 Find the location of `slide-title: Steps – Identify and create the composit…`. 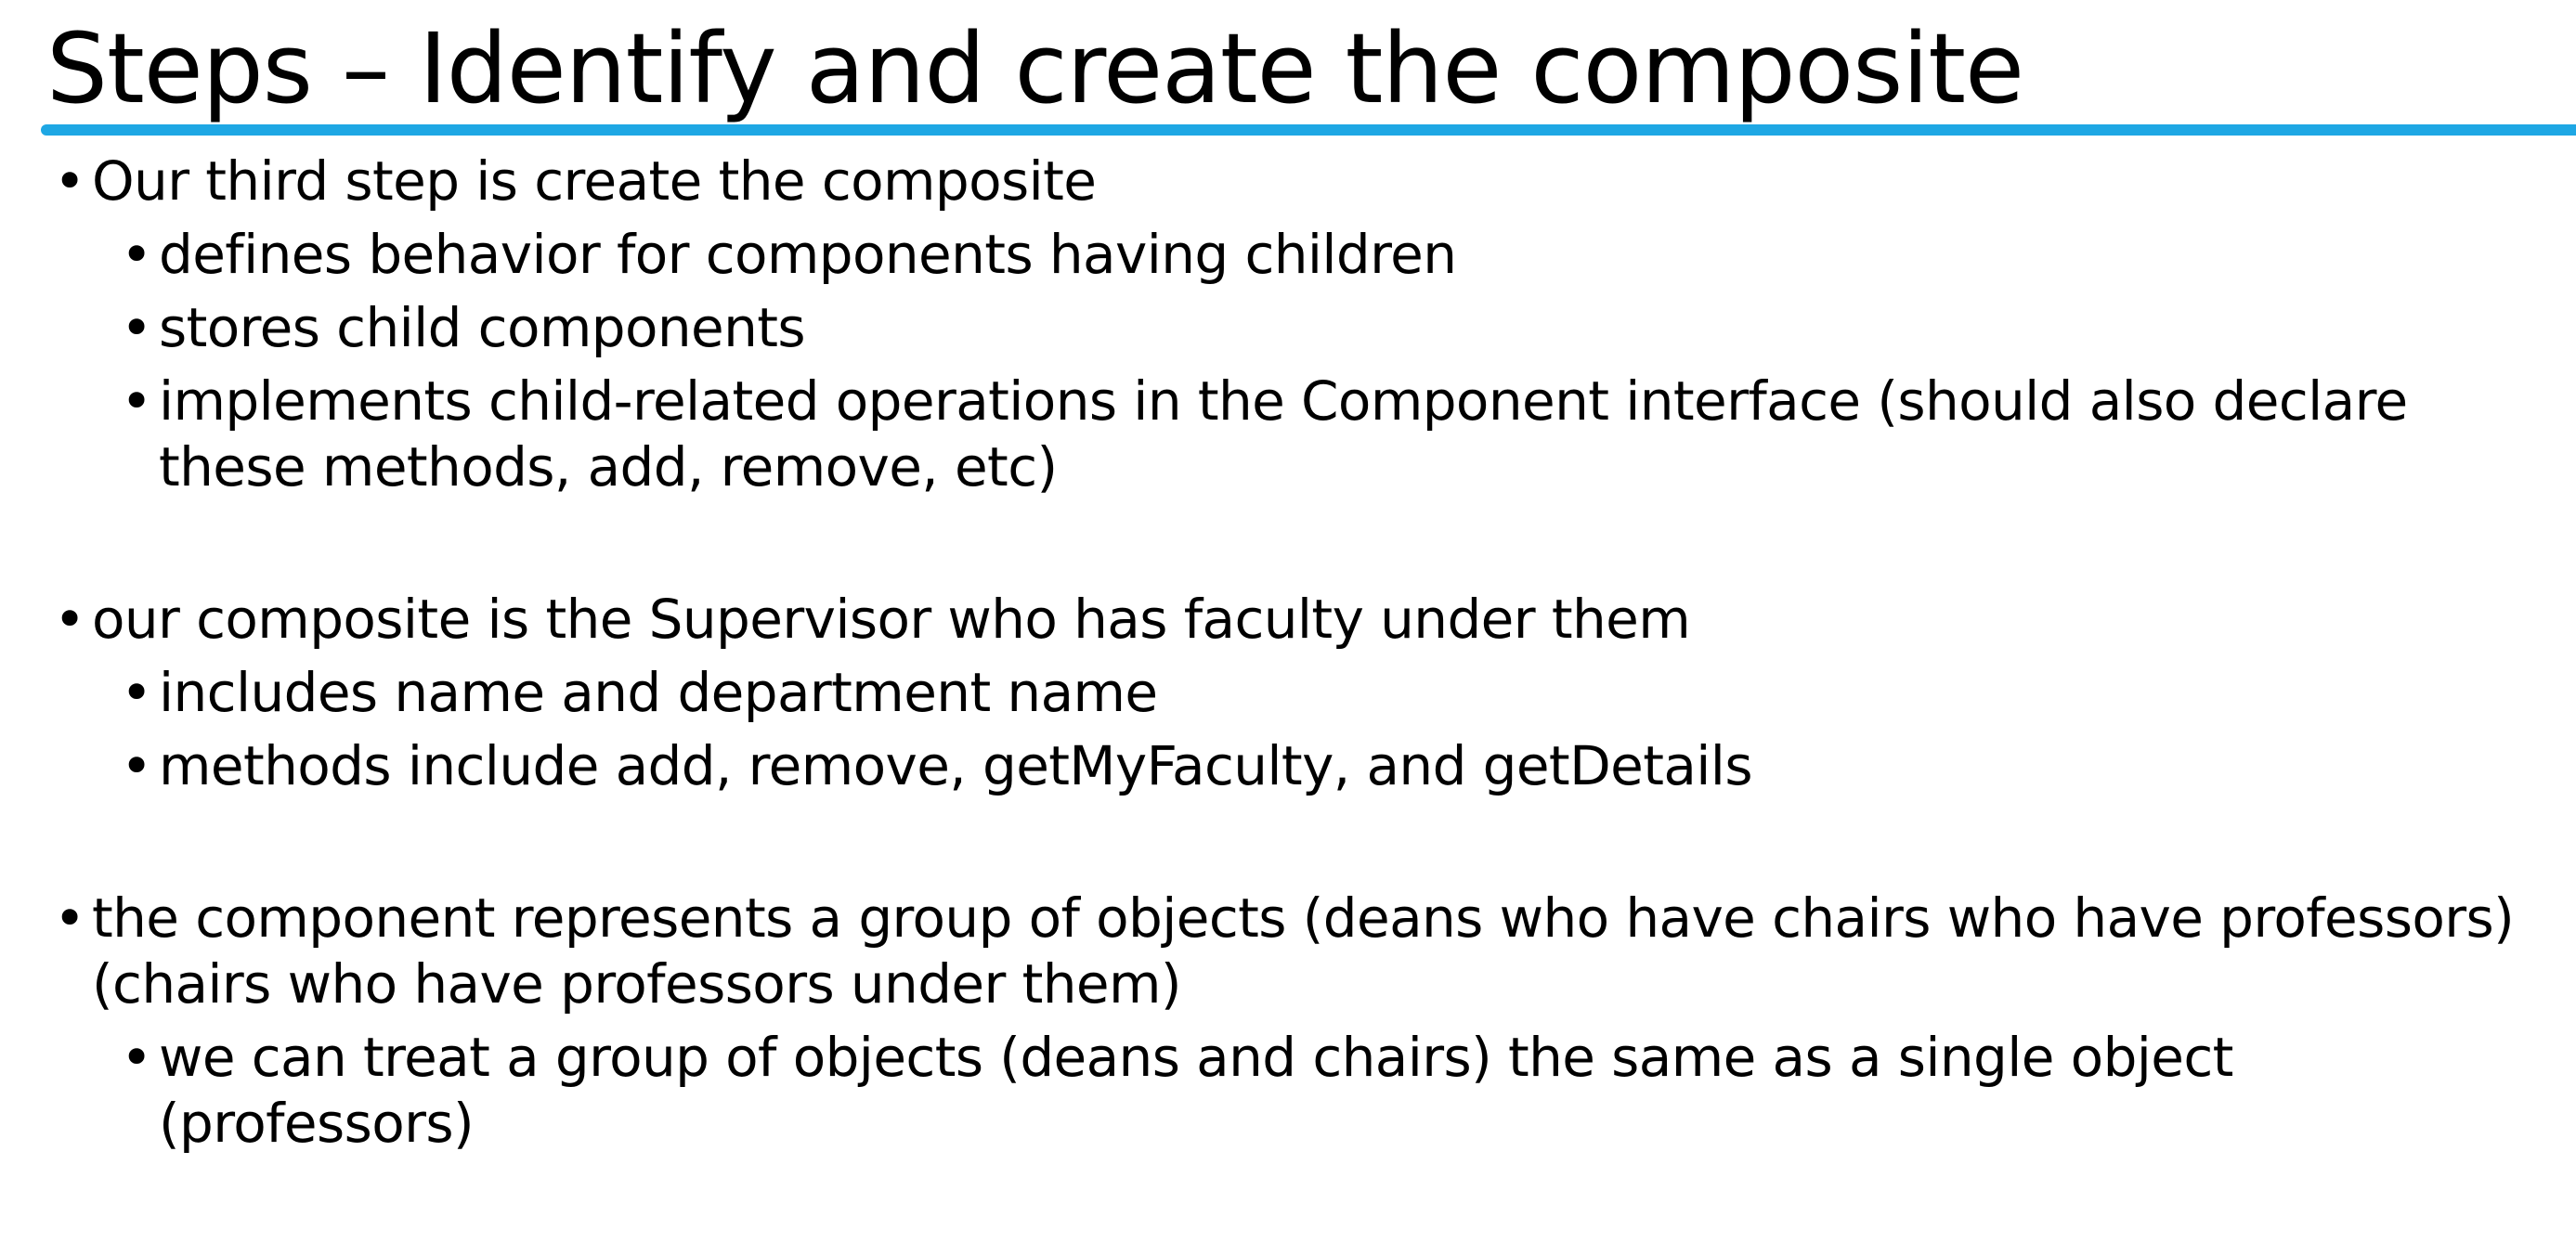

slide-title: Steps – Identify and create the composit… is located at coordinates (1035, 68).